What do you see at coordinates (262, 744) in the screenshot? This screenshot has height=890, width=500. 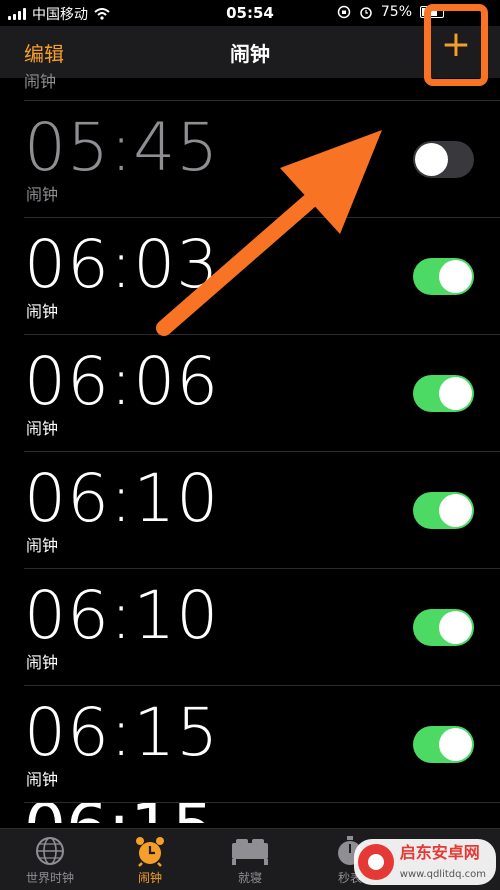 I see `alarm-row: 06:15 闹钟` at bounding box center [262, 744].